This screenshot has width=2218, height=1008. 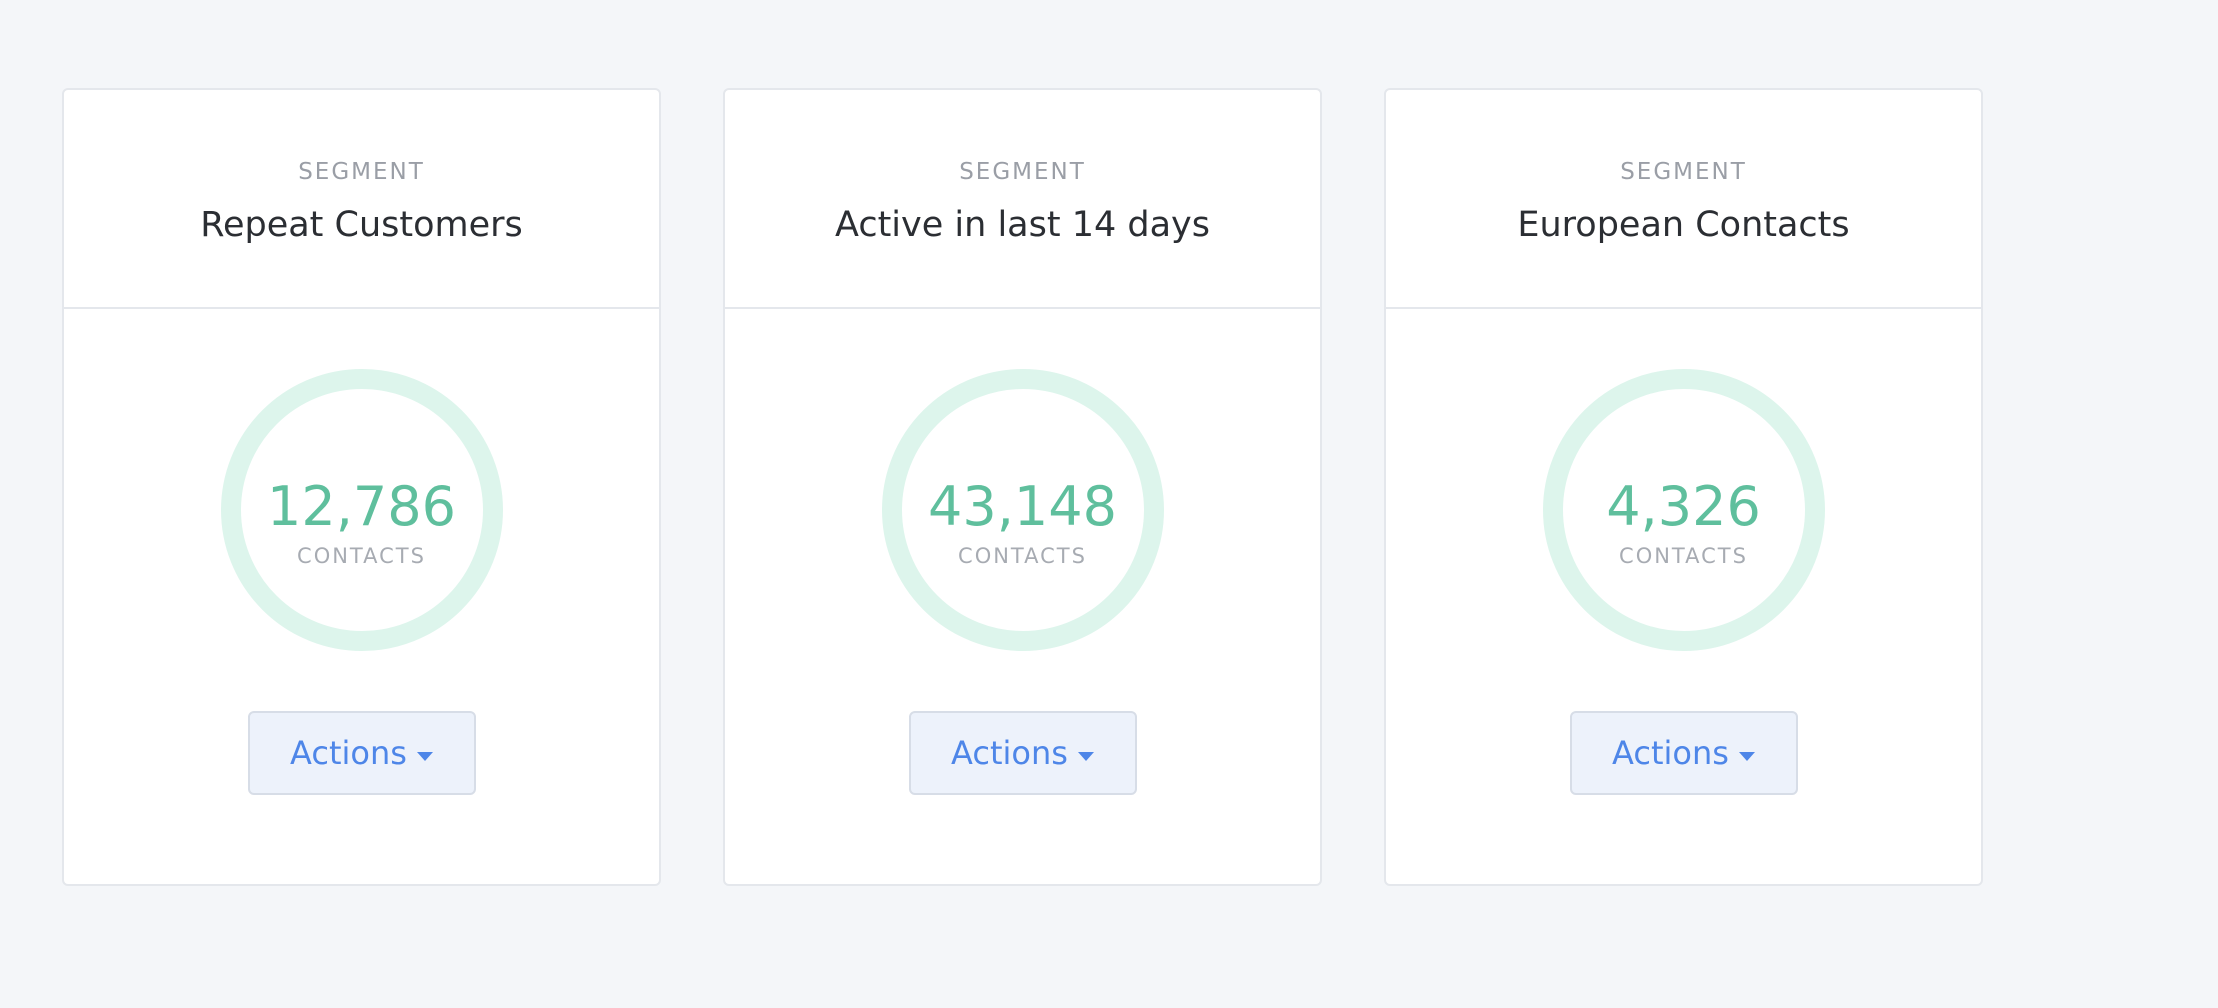 I want to click on segment-title: European Contacts, so click(x=1683, y=225).